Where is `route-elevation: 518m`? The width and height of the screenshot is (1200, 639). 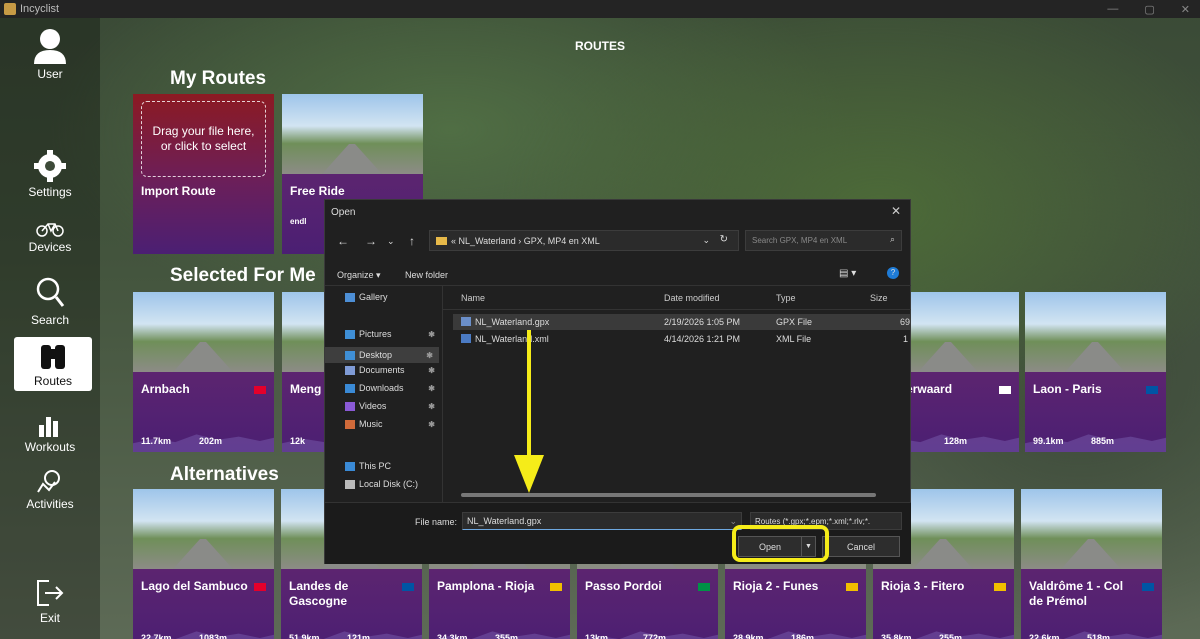
route-elevation: 518m is located at coordinates (1099, 636).